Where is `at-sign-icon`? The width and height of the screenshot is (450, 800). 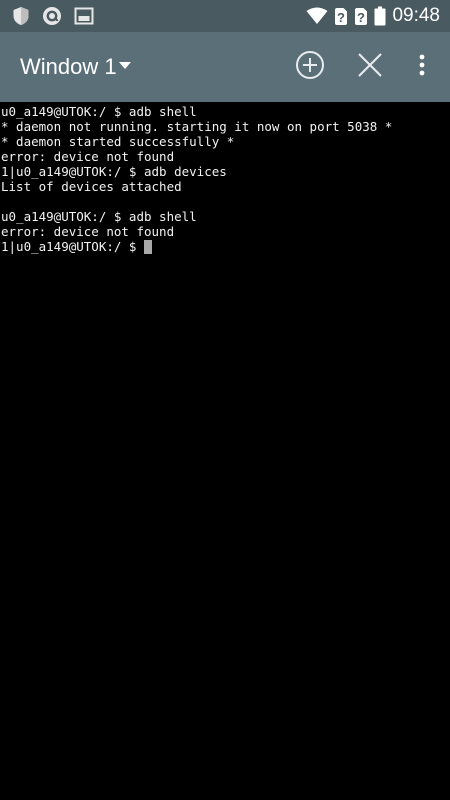
at-sign-icon is located at coordinates (52, 16).